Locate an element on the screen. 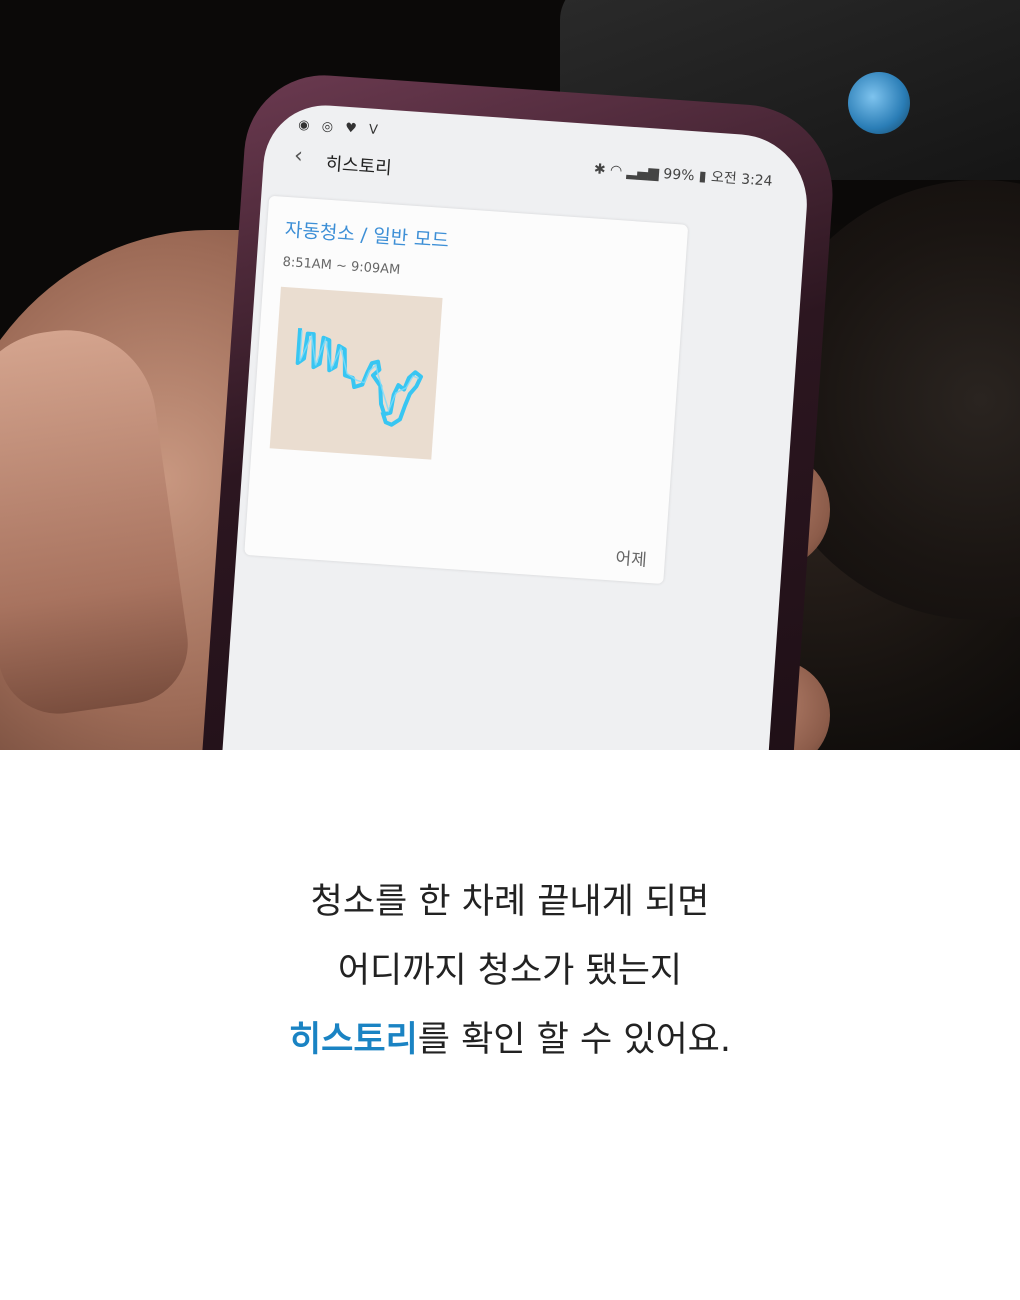 Image resolution: width=1020 pixels, height=1300 pixels. robot-vacuum-button is located at coordinates (879, 103).